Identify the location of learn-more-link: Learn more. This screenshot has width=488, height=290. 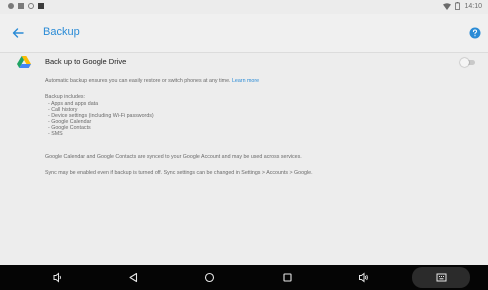
(245, 81).